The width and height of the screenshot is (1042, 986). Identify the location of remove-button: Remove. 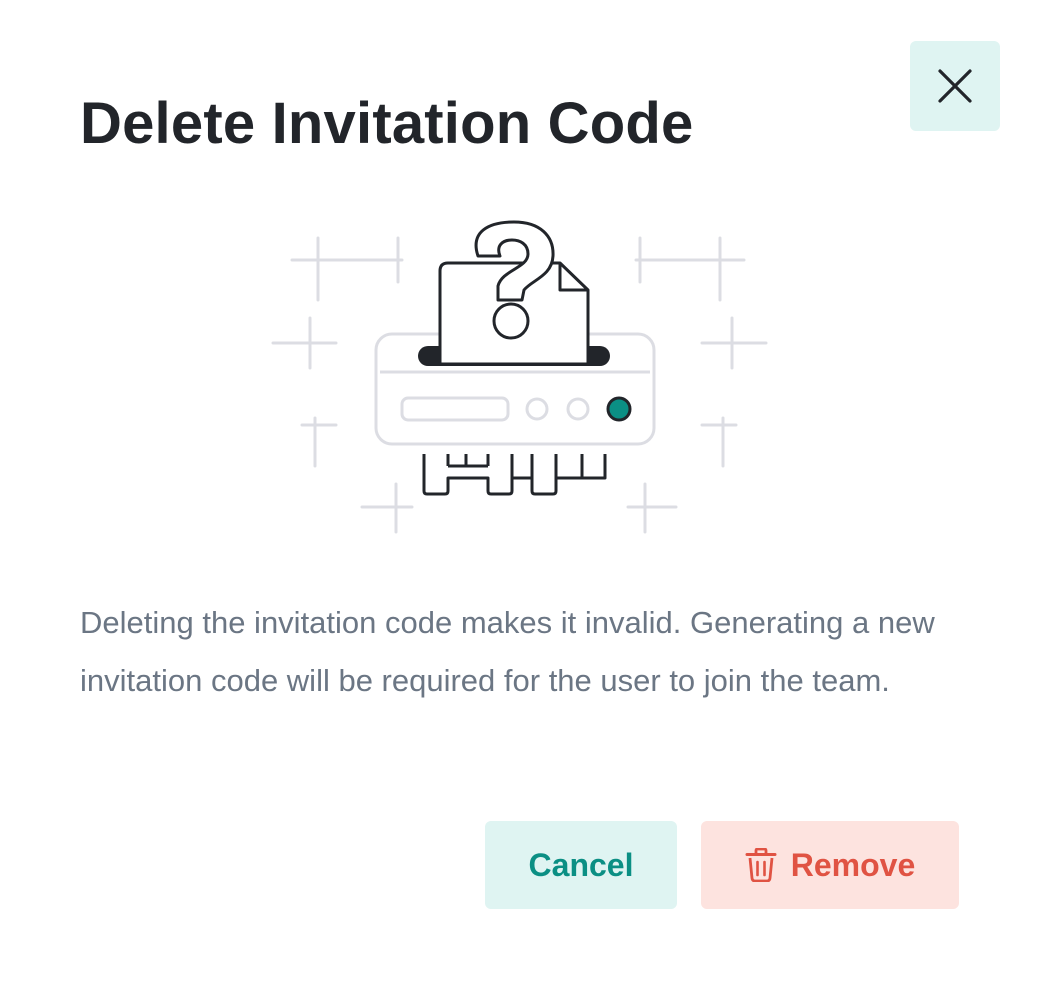
(830, 865).